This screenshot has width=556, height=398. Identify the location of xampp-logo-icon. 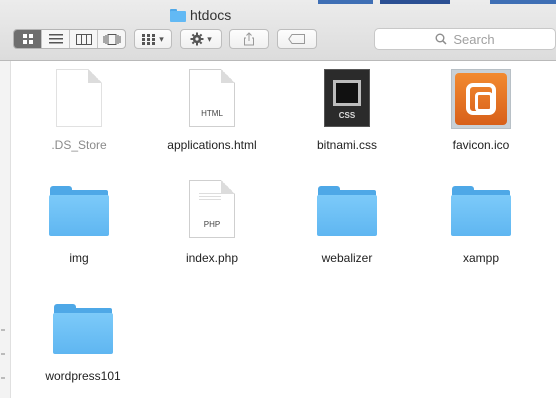
(481, 99).